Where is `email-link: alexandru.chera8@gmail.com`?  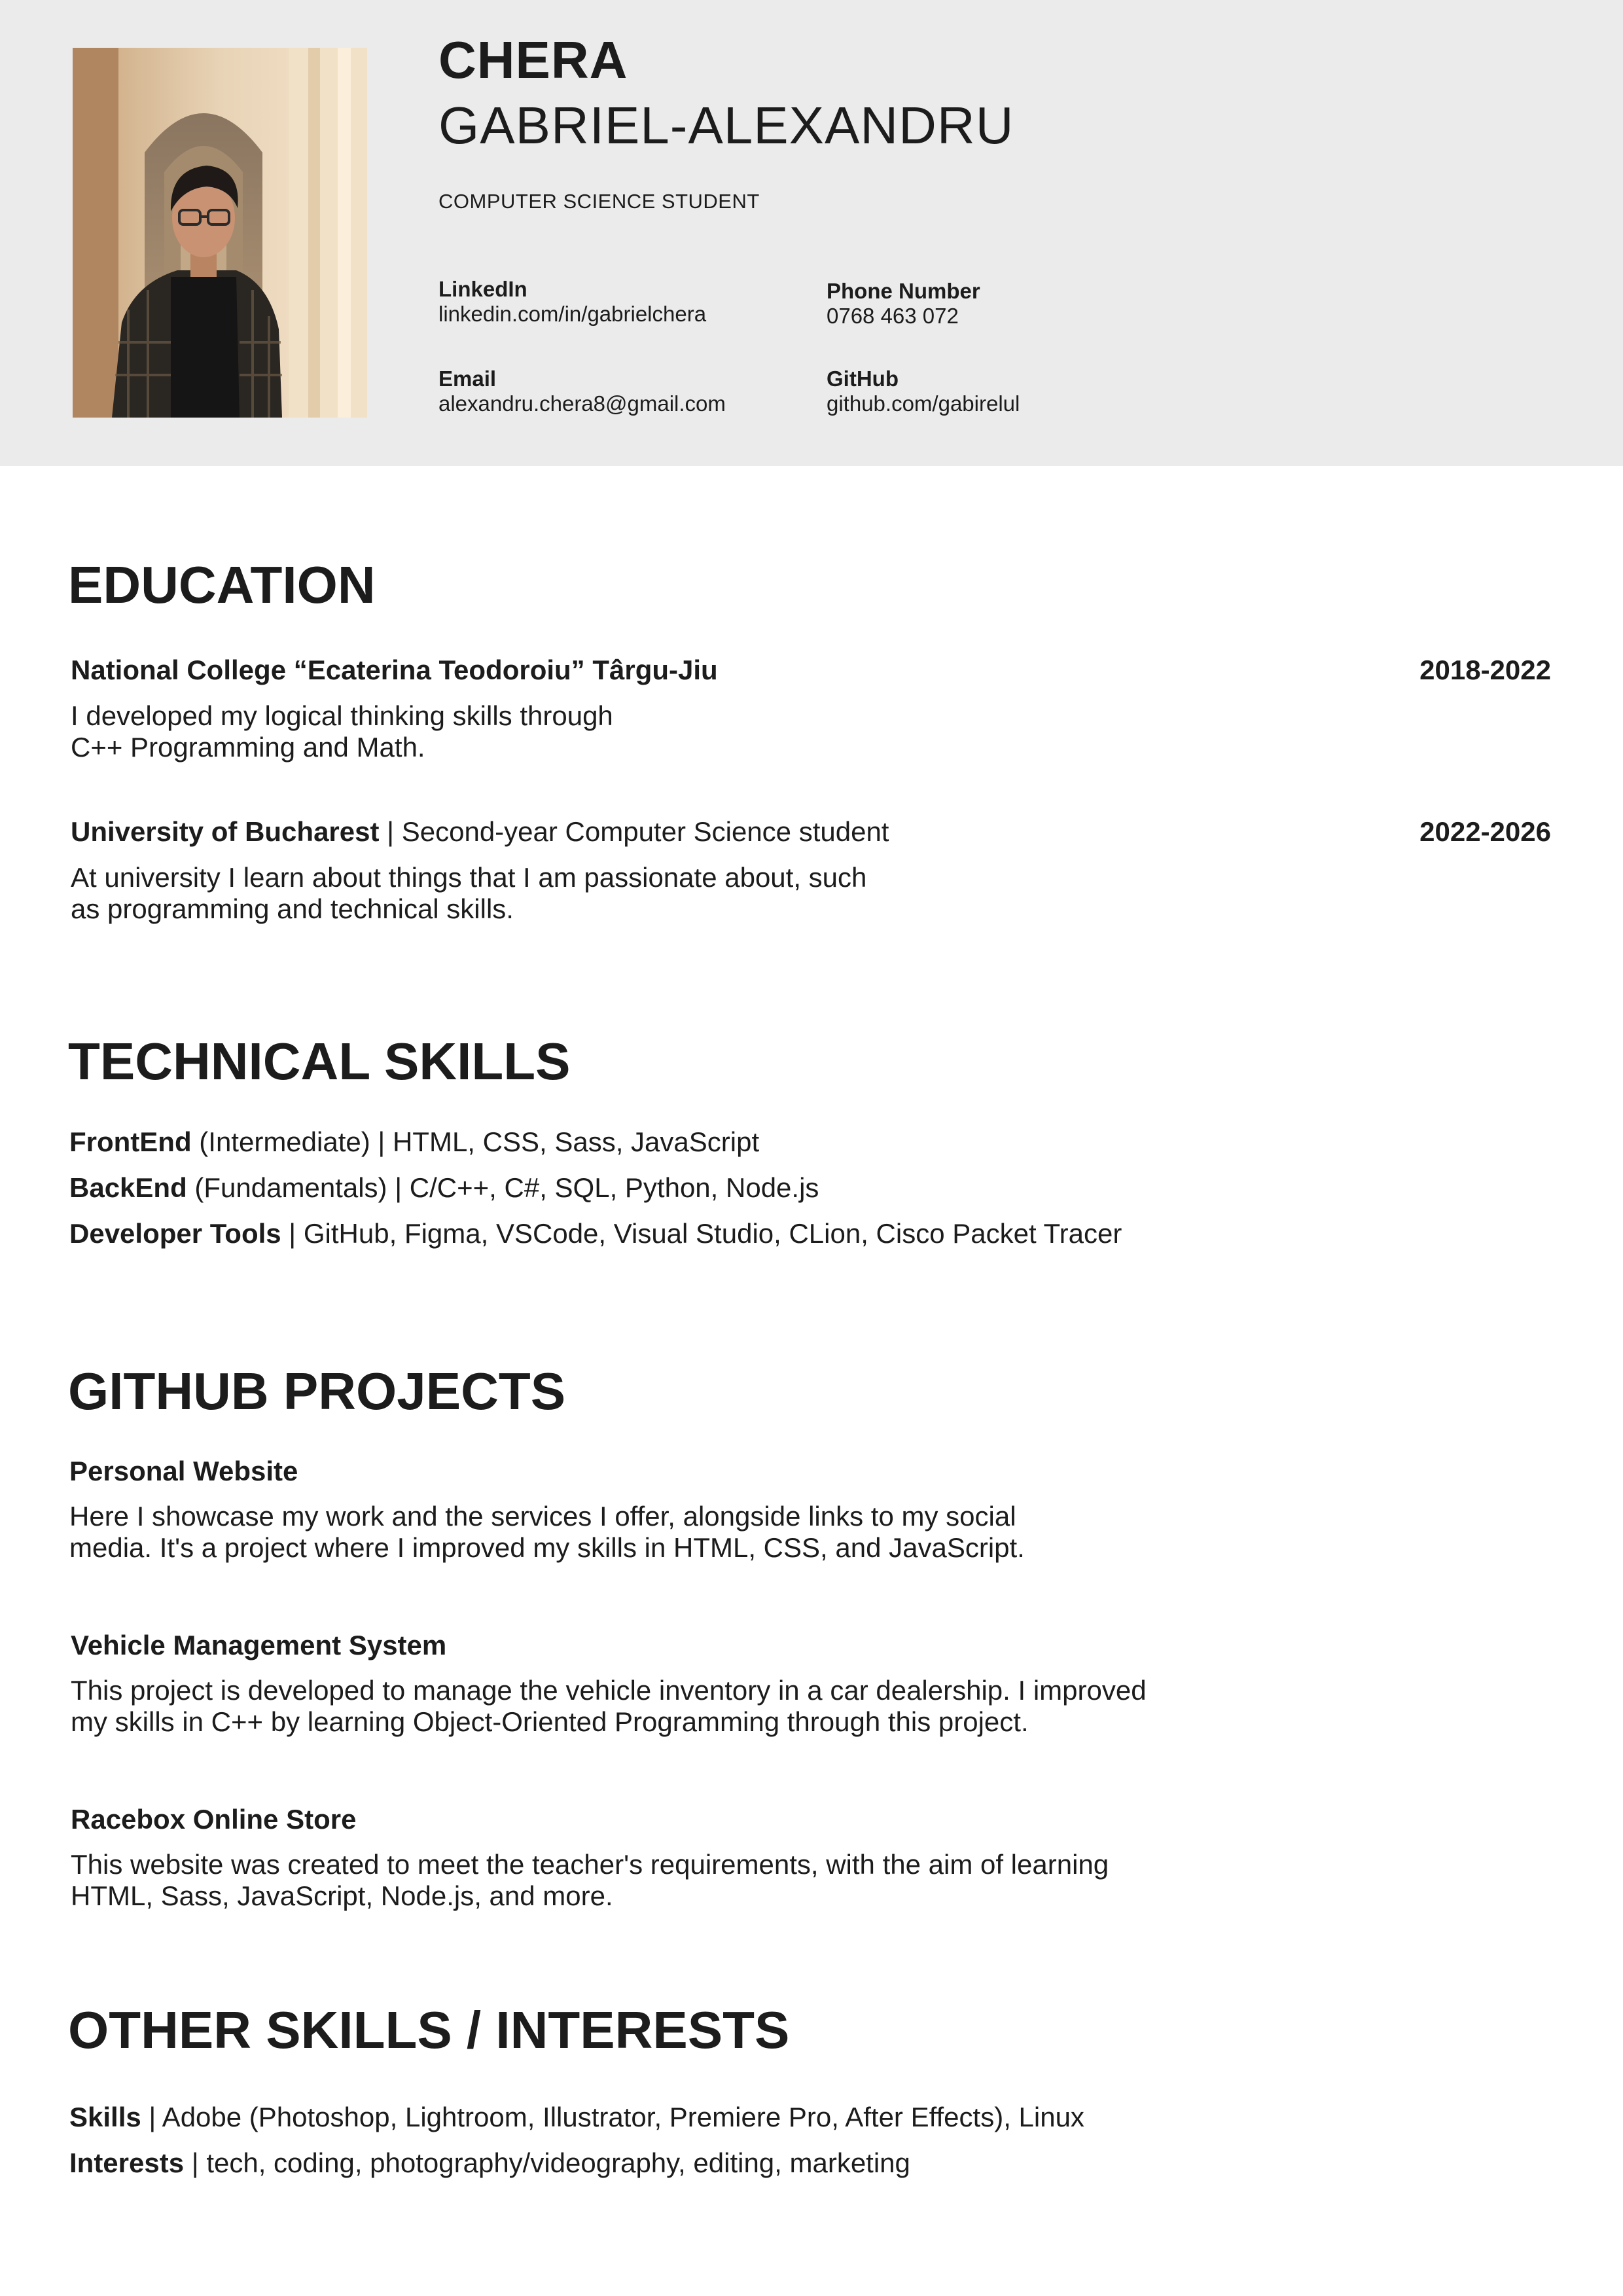
email-link: alexandru.chera8@gmail.com is located at coordinates (582, 403).